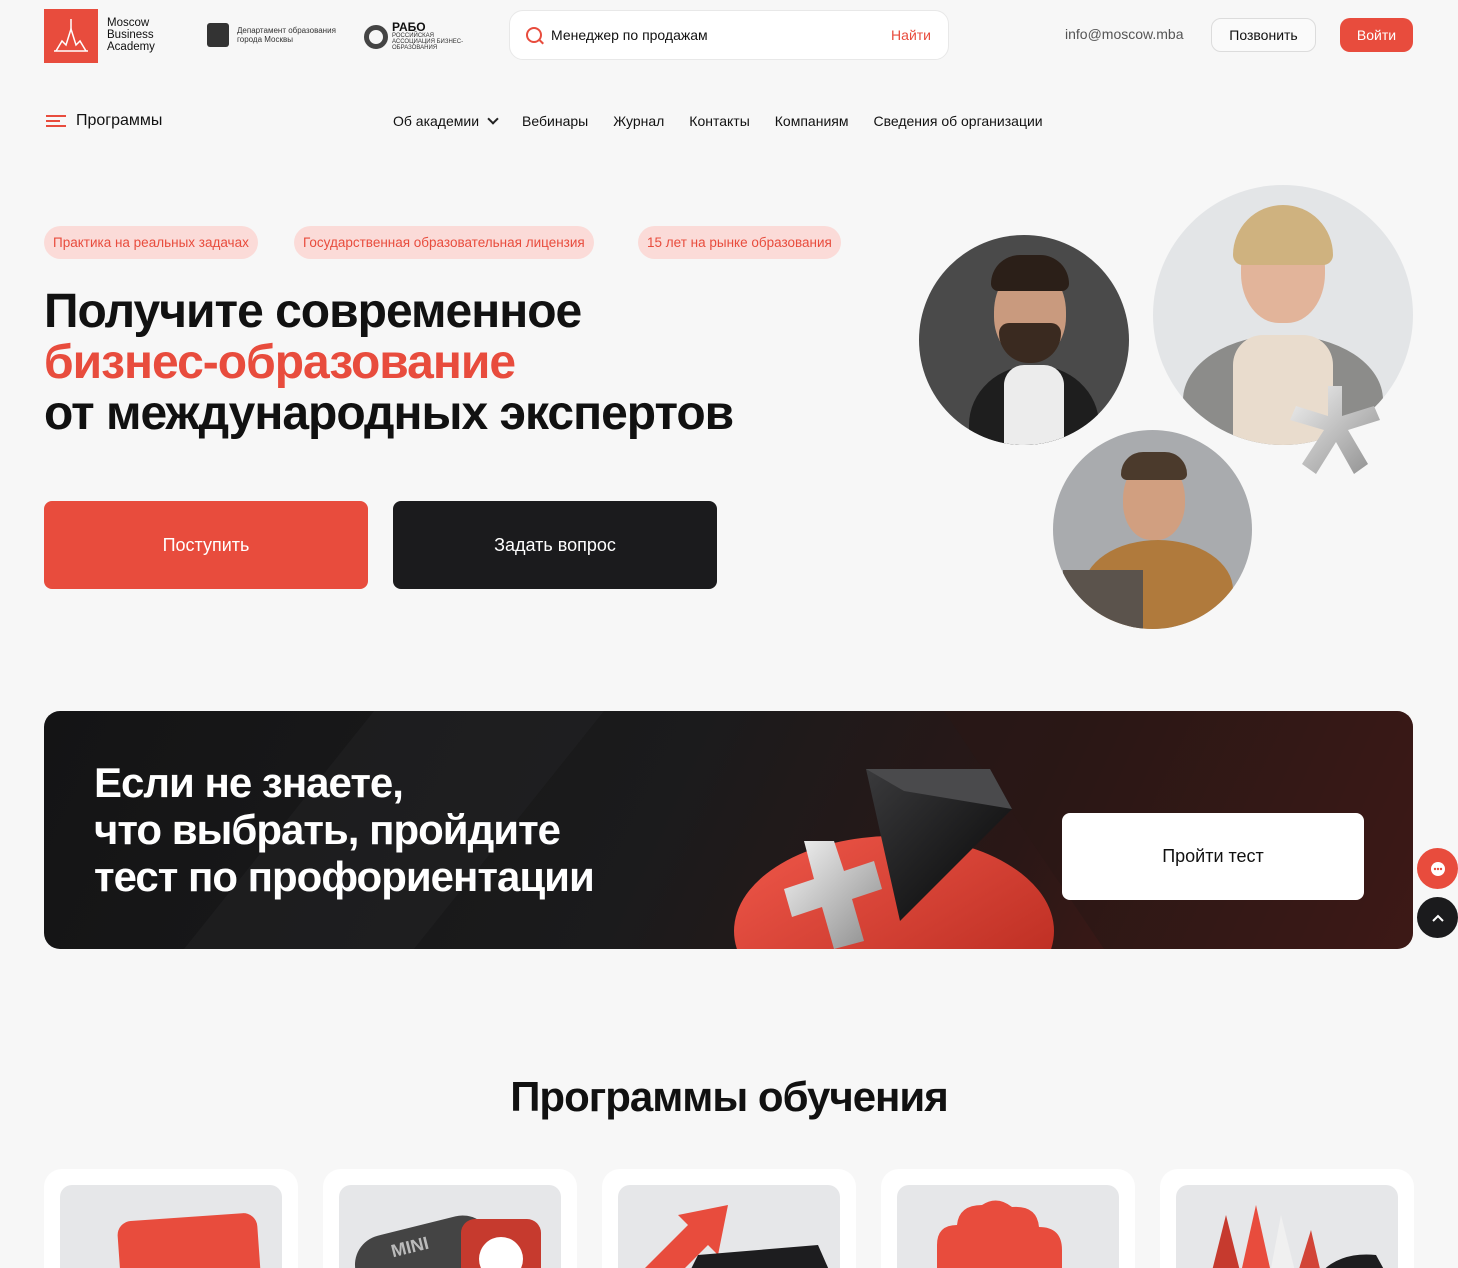 The image size is (1458, 1268). Describe the element at coordinates (1124, 34) in the screenshot. I see `contact-email-link: info@moscow.mba` at that location.